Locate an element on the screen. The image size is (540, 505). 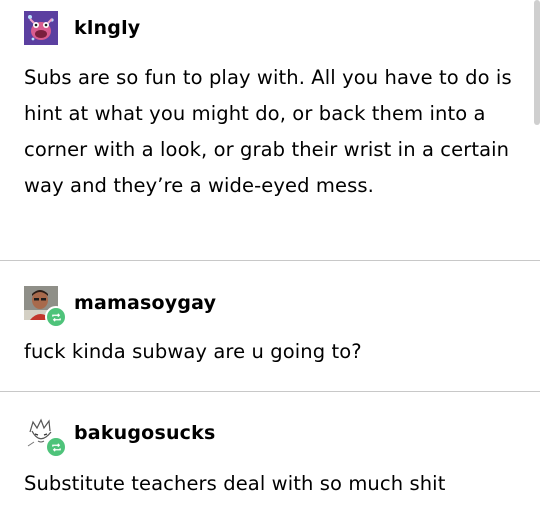
post-header: klngly is located at coordinates (82, 28).